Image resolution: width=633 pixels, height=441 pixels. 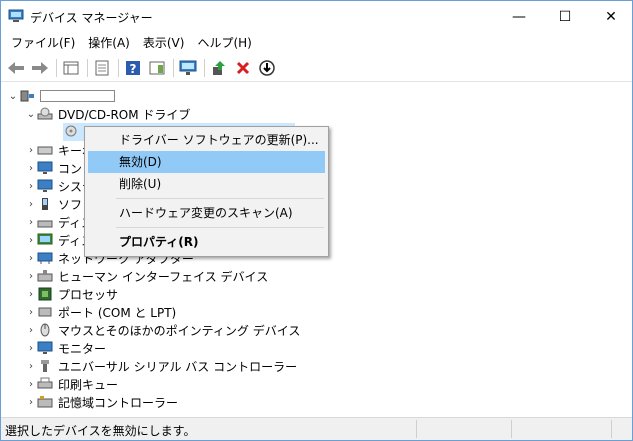 What do you see at coordinates (88, 384) in the screenshot?
I see `tree-item-label: 印刷キュー` at bounding box center [88, 384].